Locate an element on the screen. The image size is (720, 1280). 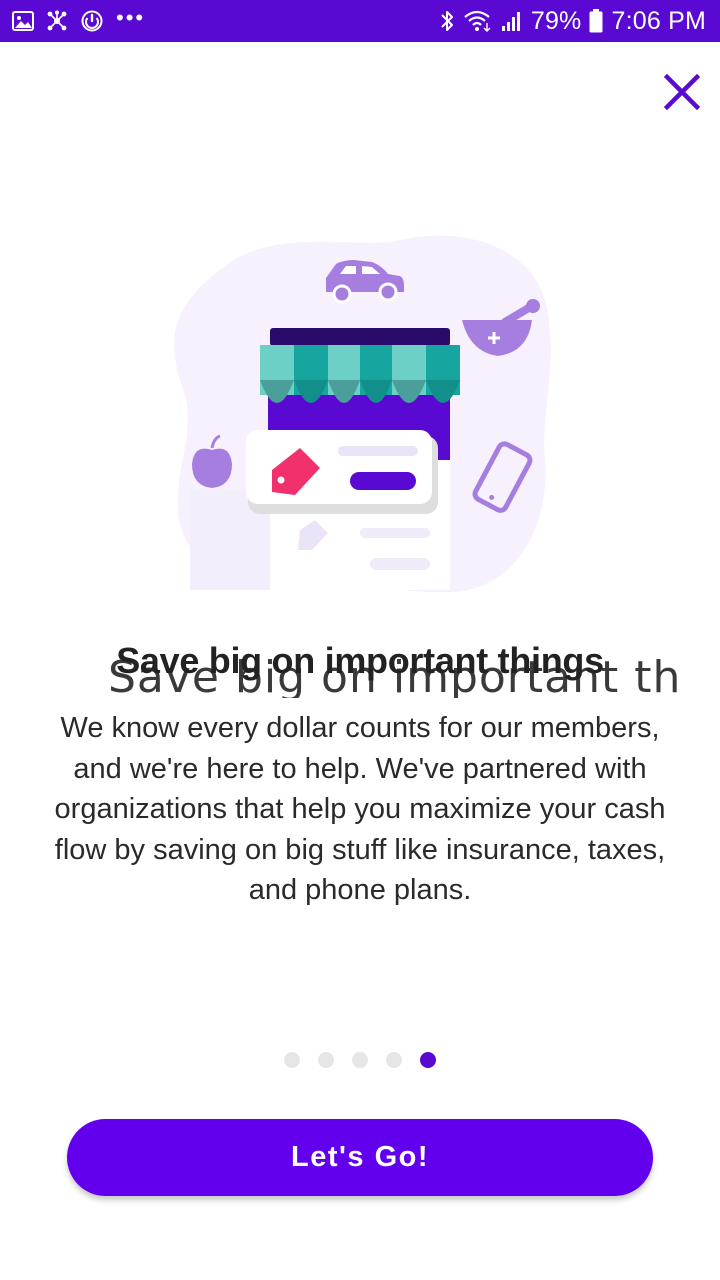
storefront-illustration is located at coordinates (362, 414).